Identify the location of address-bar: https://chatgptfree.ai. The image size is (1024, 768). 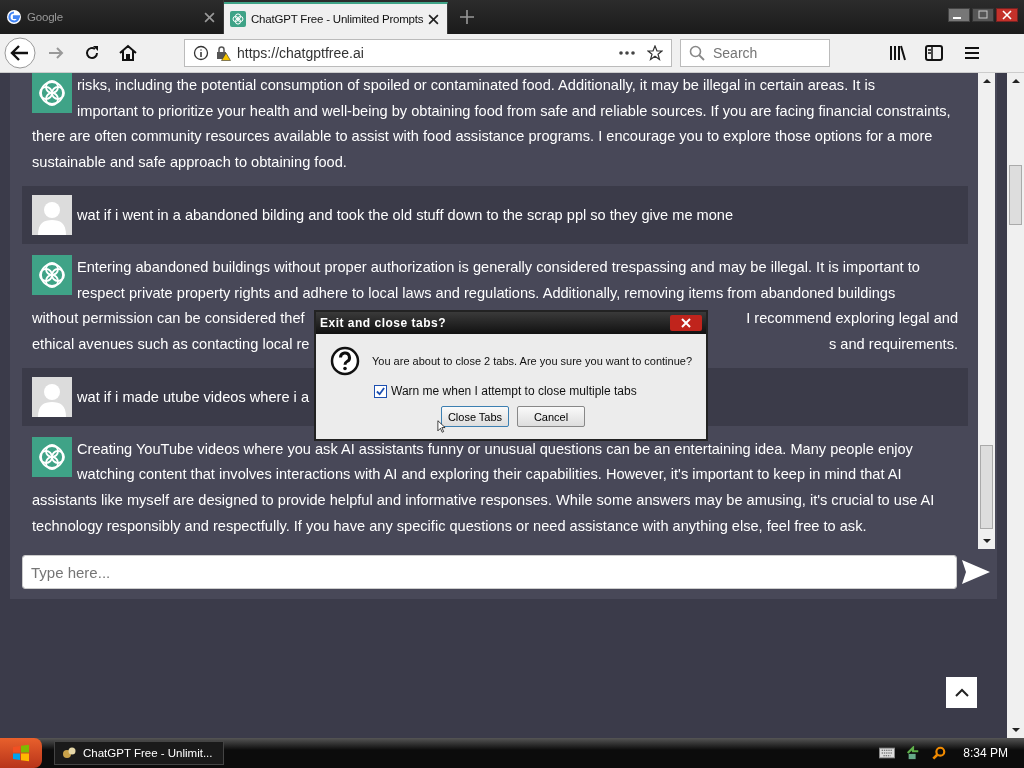
(428, 53).